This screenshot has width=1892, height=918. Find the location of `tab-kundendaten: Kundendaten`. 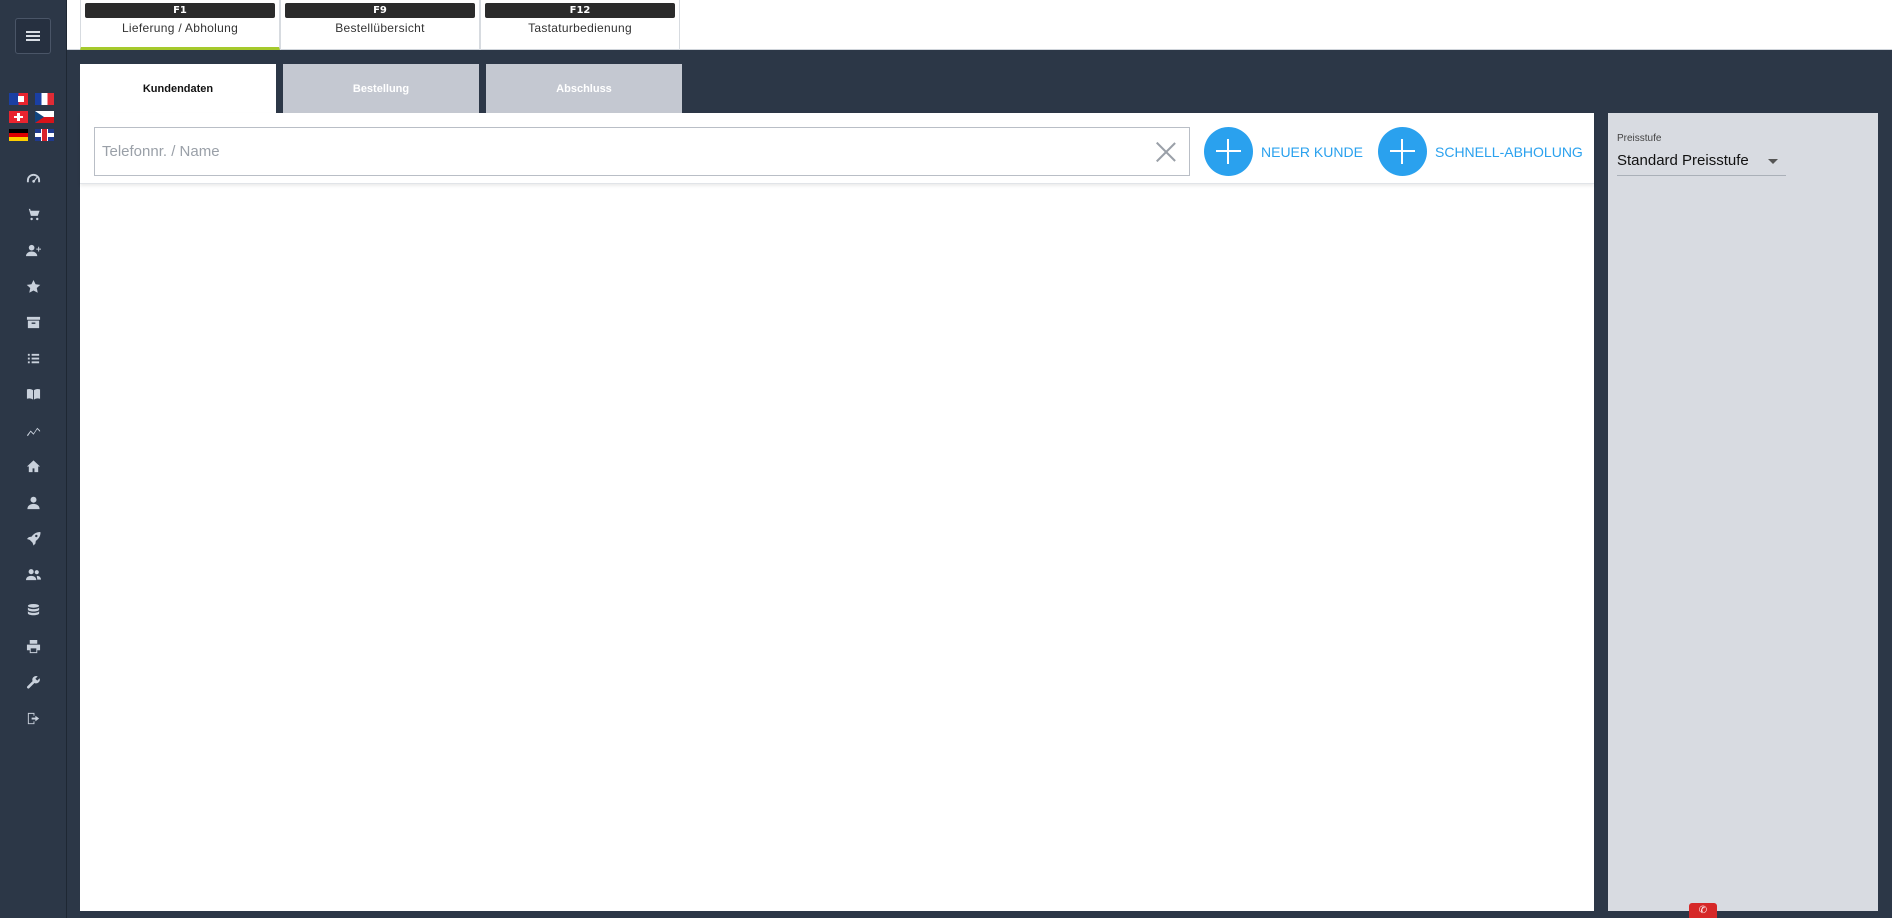

tab-kundendaten: Kundendaten is located at coordinates (178, 88).